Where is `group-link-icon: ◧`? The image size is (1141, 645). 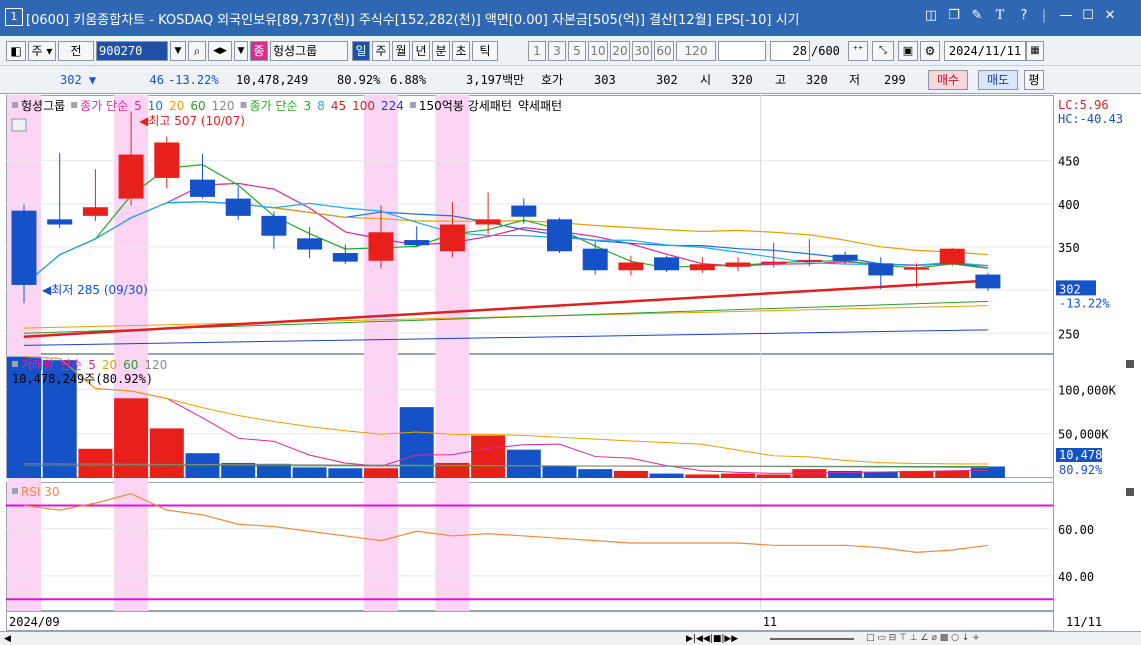
group-link-icon: ◧ is located at coordinates (16, 51).